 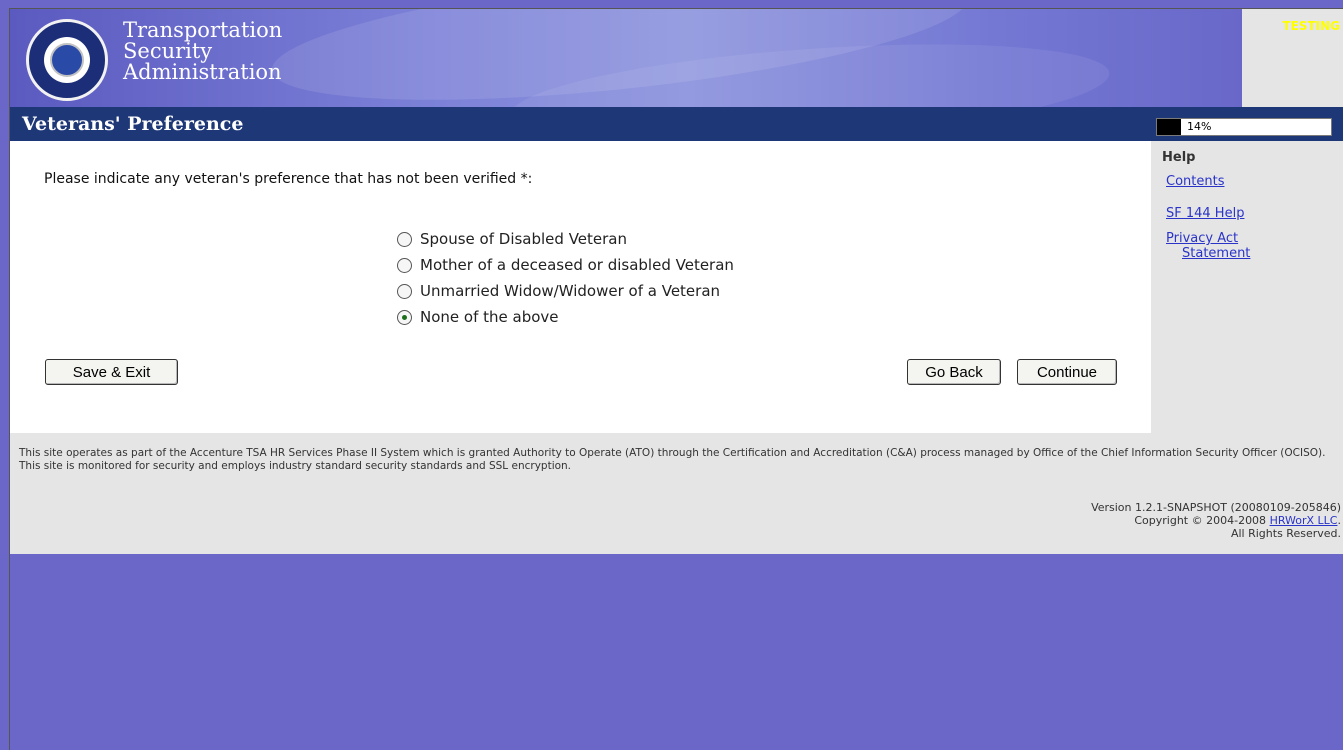 What do you see at coordinates (133, 124) in the screenshot?
I see `page-title: Veterans' Preference` at bounding box center [133, 124].